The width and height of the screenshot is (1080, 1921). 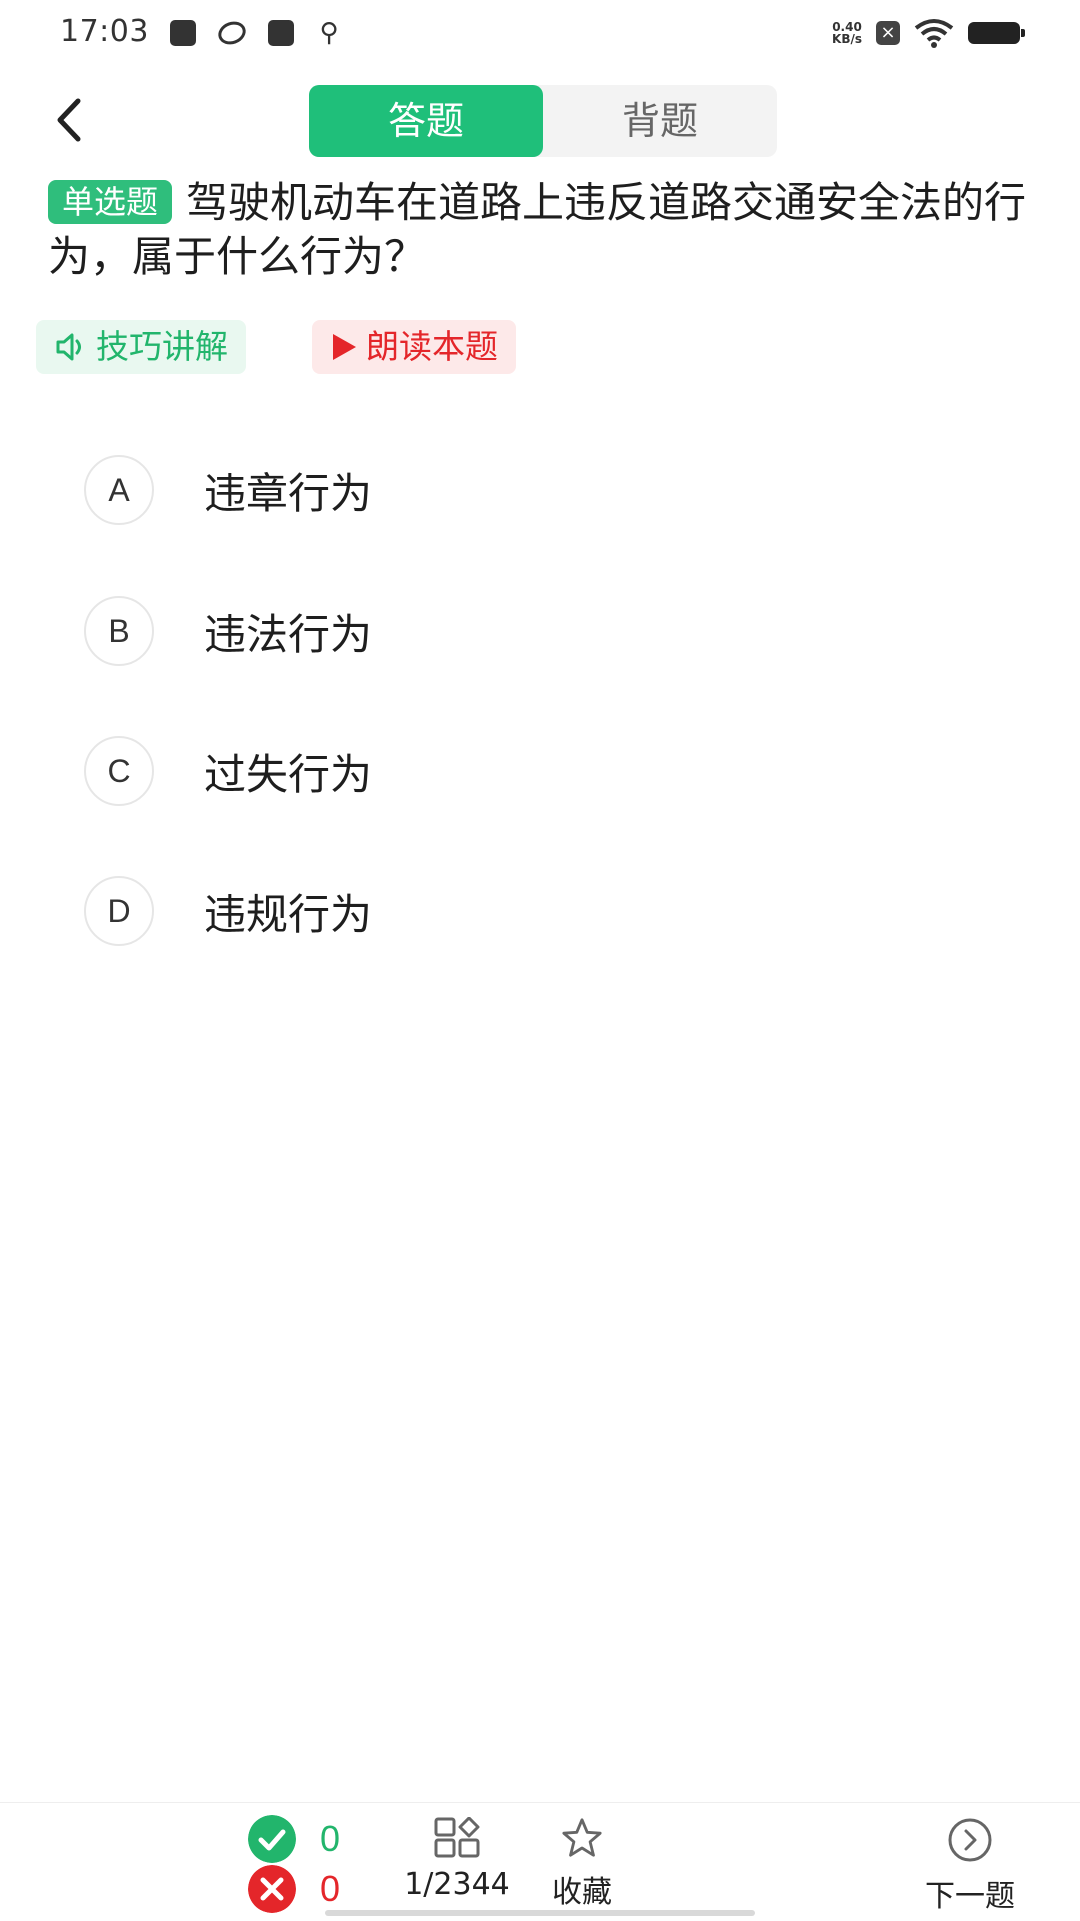 What do you see at coordinates (888, 33) in the screenshot?
I see `sim-x-icon: ×` at bounding box center [888, 33].